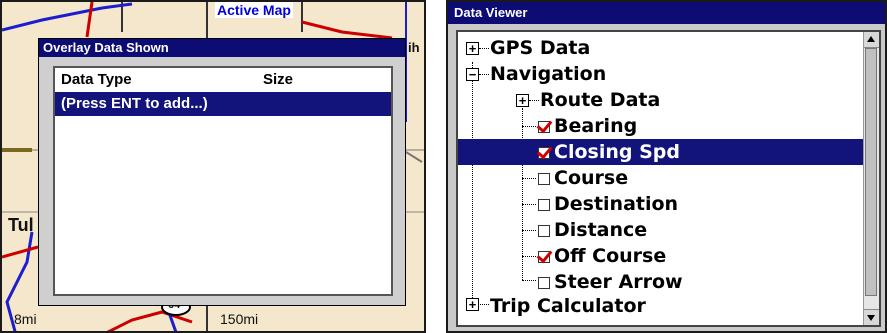 Image resolution: width=887 pixels, height=333 pixels. I want to click on tree-item-label: Route Data, so click(600, 100).